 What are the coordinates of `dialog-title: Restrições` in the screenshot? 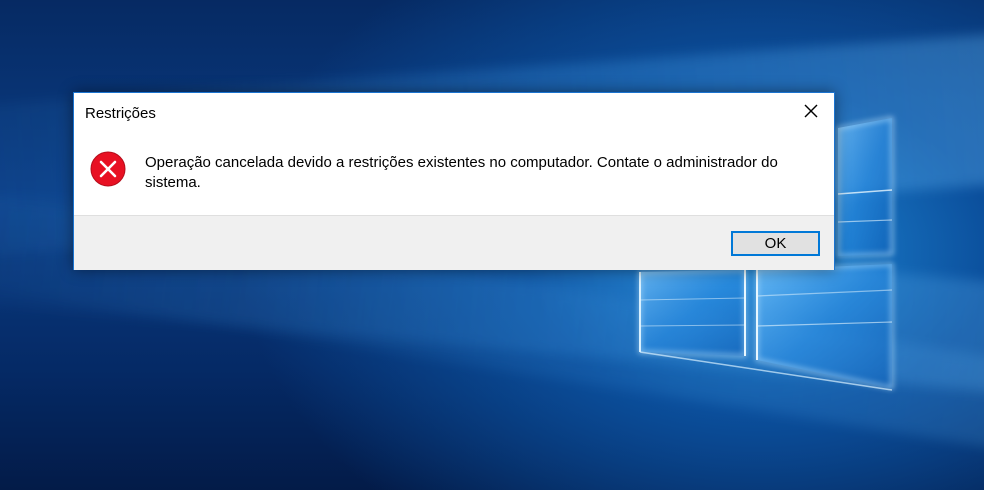 It's located at (120, 113).